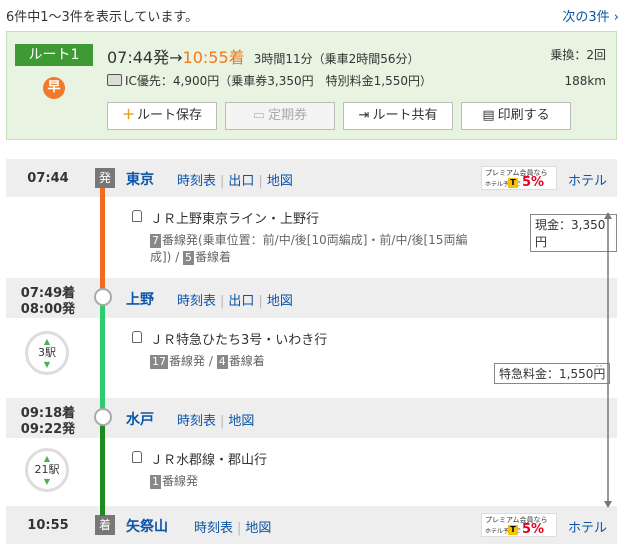 This screenshot has width=625, height=558. I want to click on station-name: 水戸, so click(140, 419).